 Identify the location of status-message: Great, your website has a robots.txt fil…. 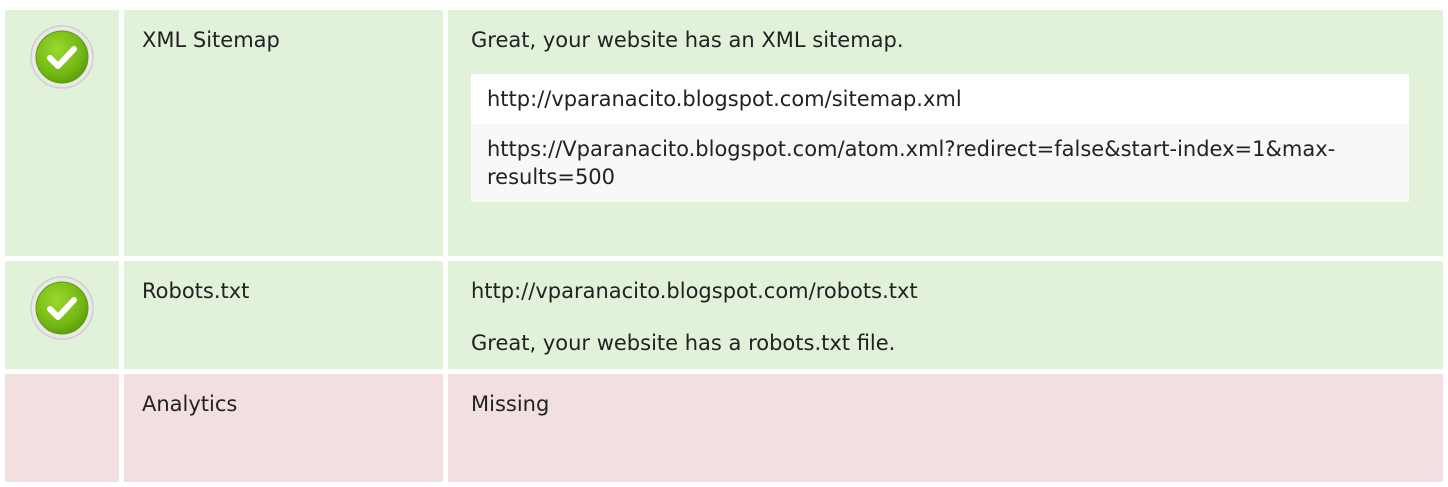
(683, 343).